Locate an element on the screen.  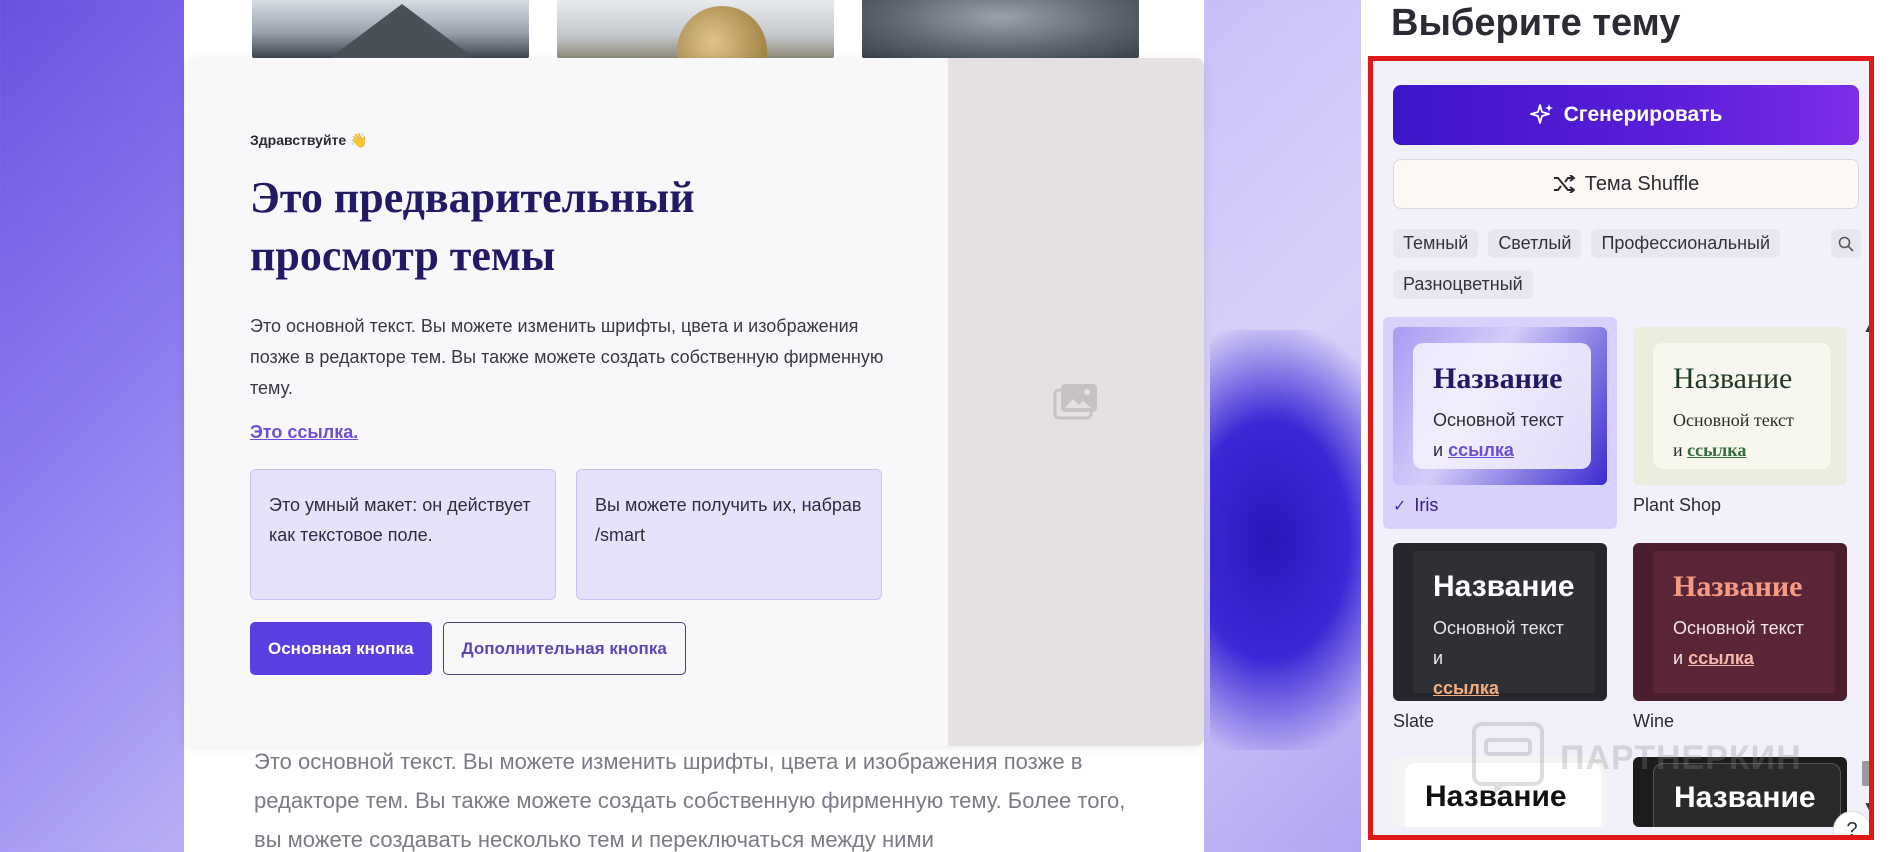
shuffle-icon is located at coordinates (1564, 184).